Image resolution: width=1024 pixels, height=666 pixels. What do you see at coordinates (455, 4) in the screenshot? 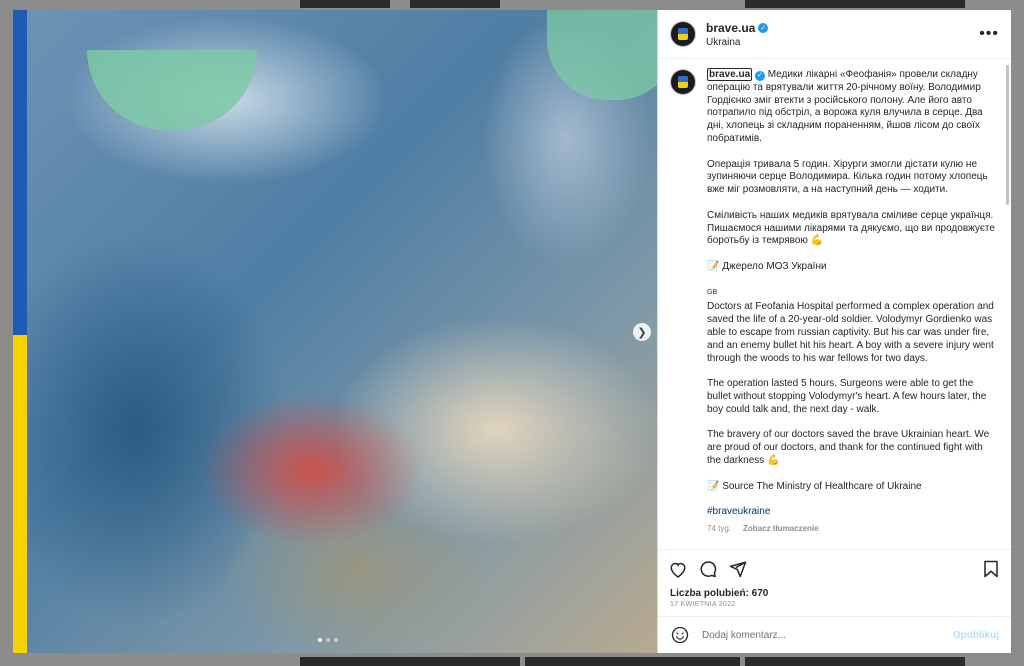
I see `backdrop-post-top-mid` at bounding box center [455, 4].